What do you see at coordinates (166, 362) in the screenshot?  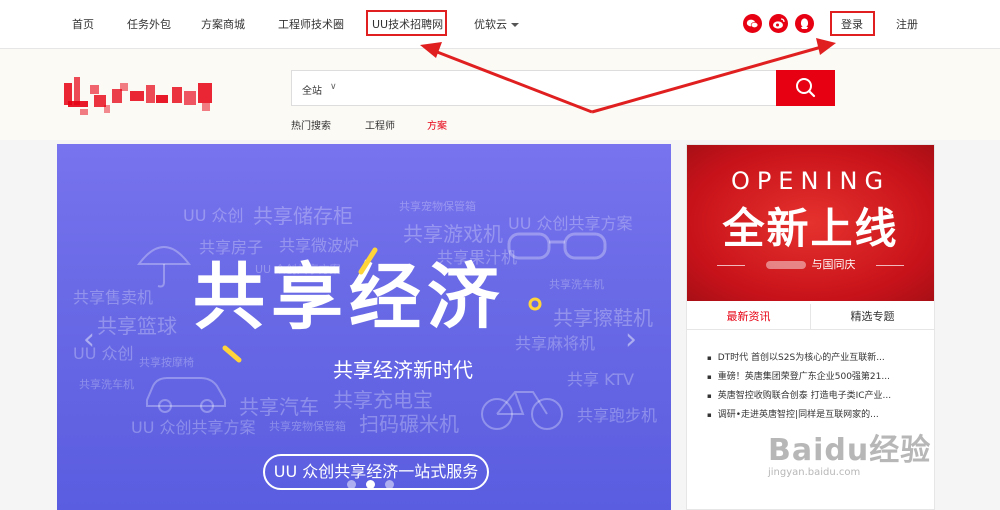 I see `banner-word: 共享按摩椅` at bounding box center [166, 362].